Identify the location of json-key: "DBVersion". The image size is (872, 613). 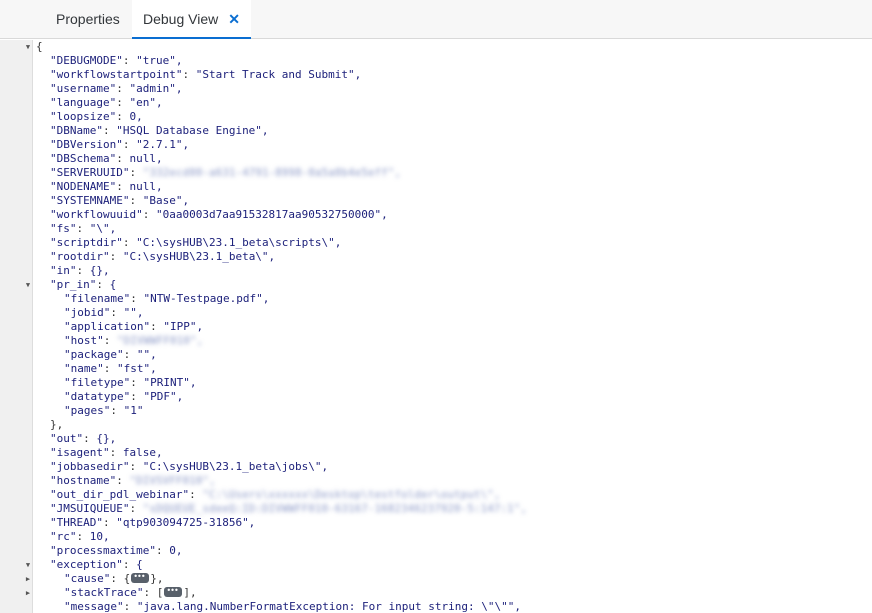
(86, 144).